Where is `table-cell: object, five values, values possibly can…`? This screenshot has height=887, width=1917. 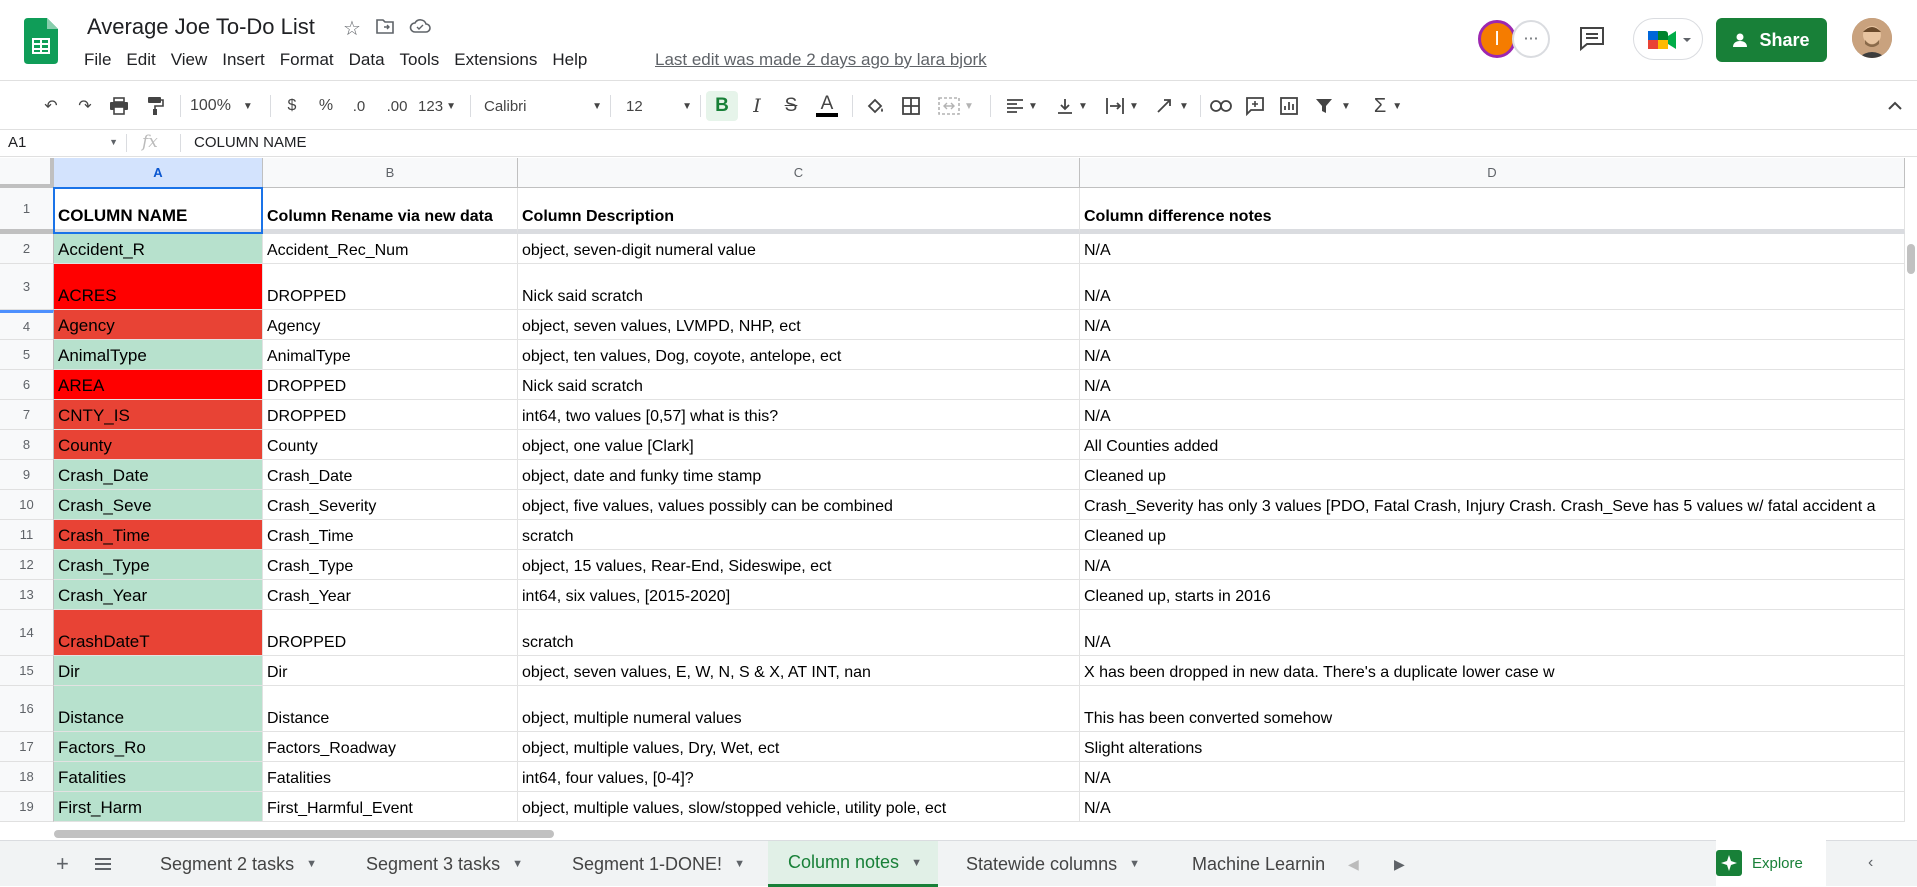
table-cell: object, five values, values possibly can… is located at coordinates (799, 505).